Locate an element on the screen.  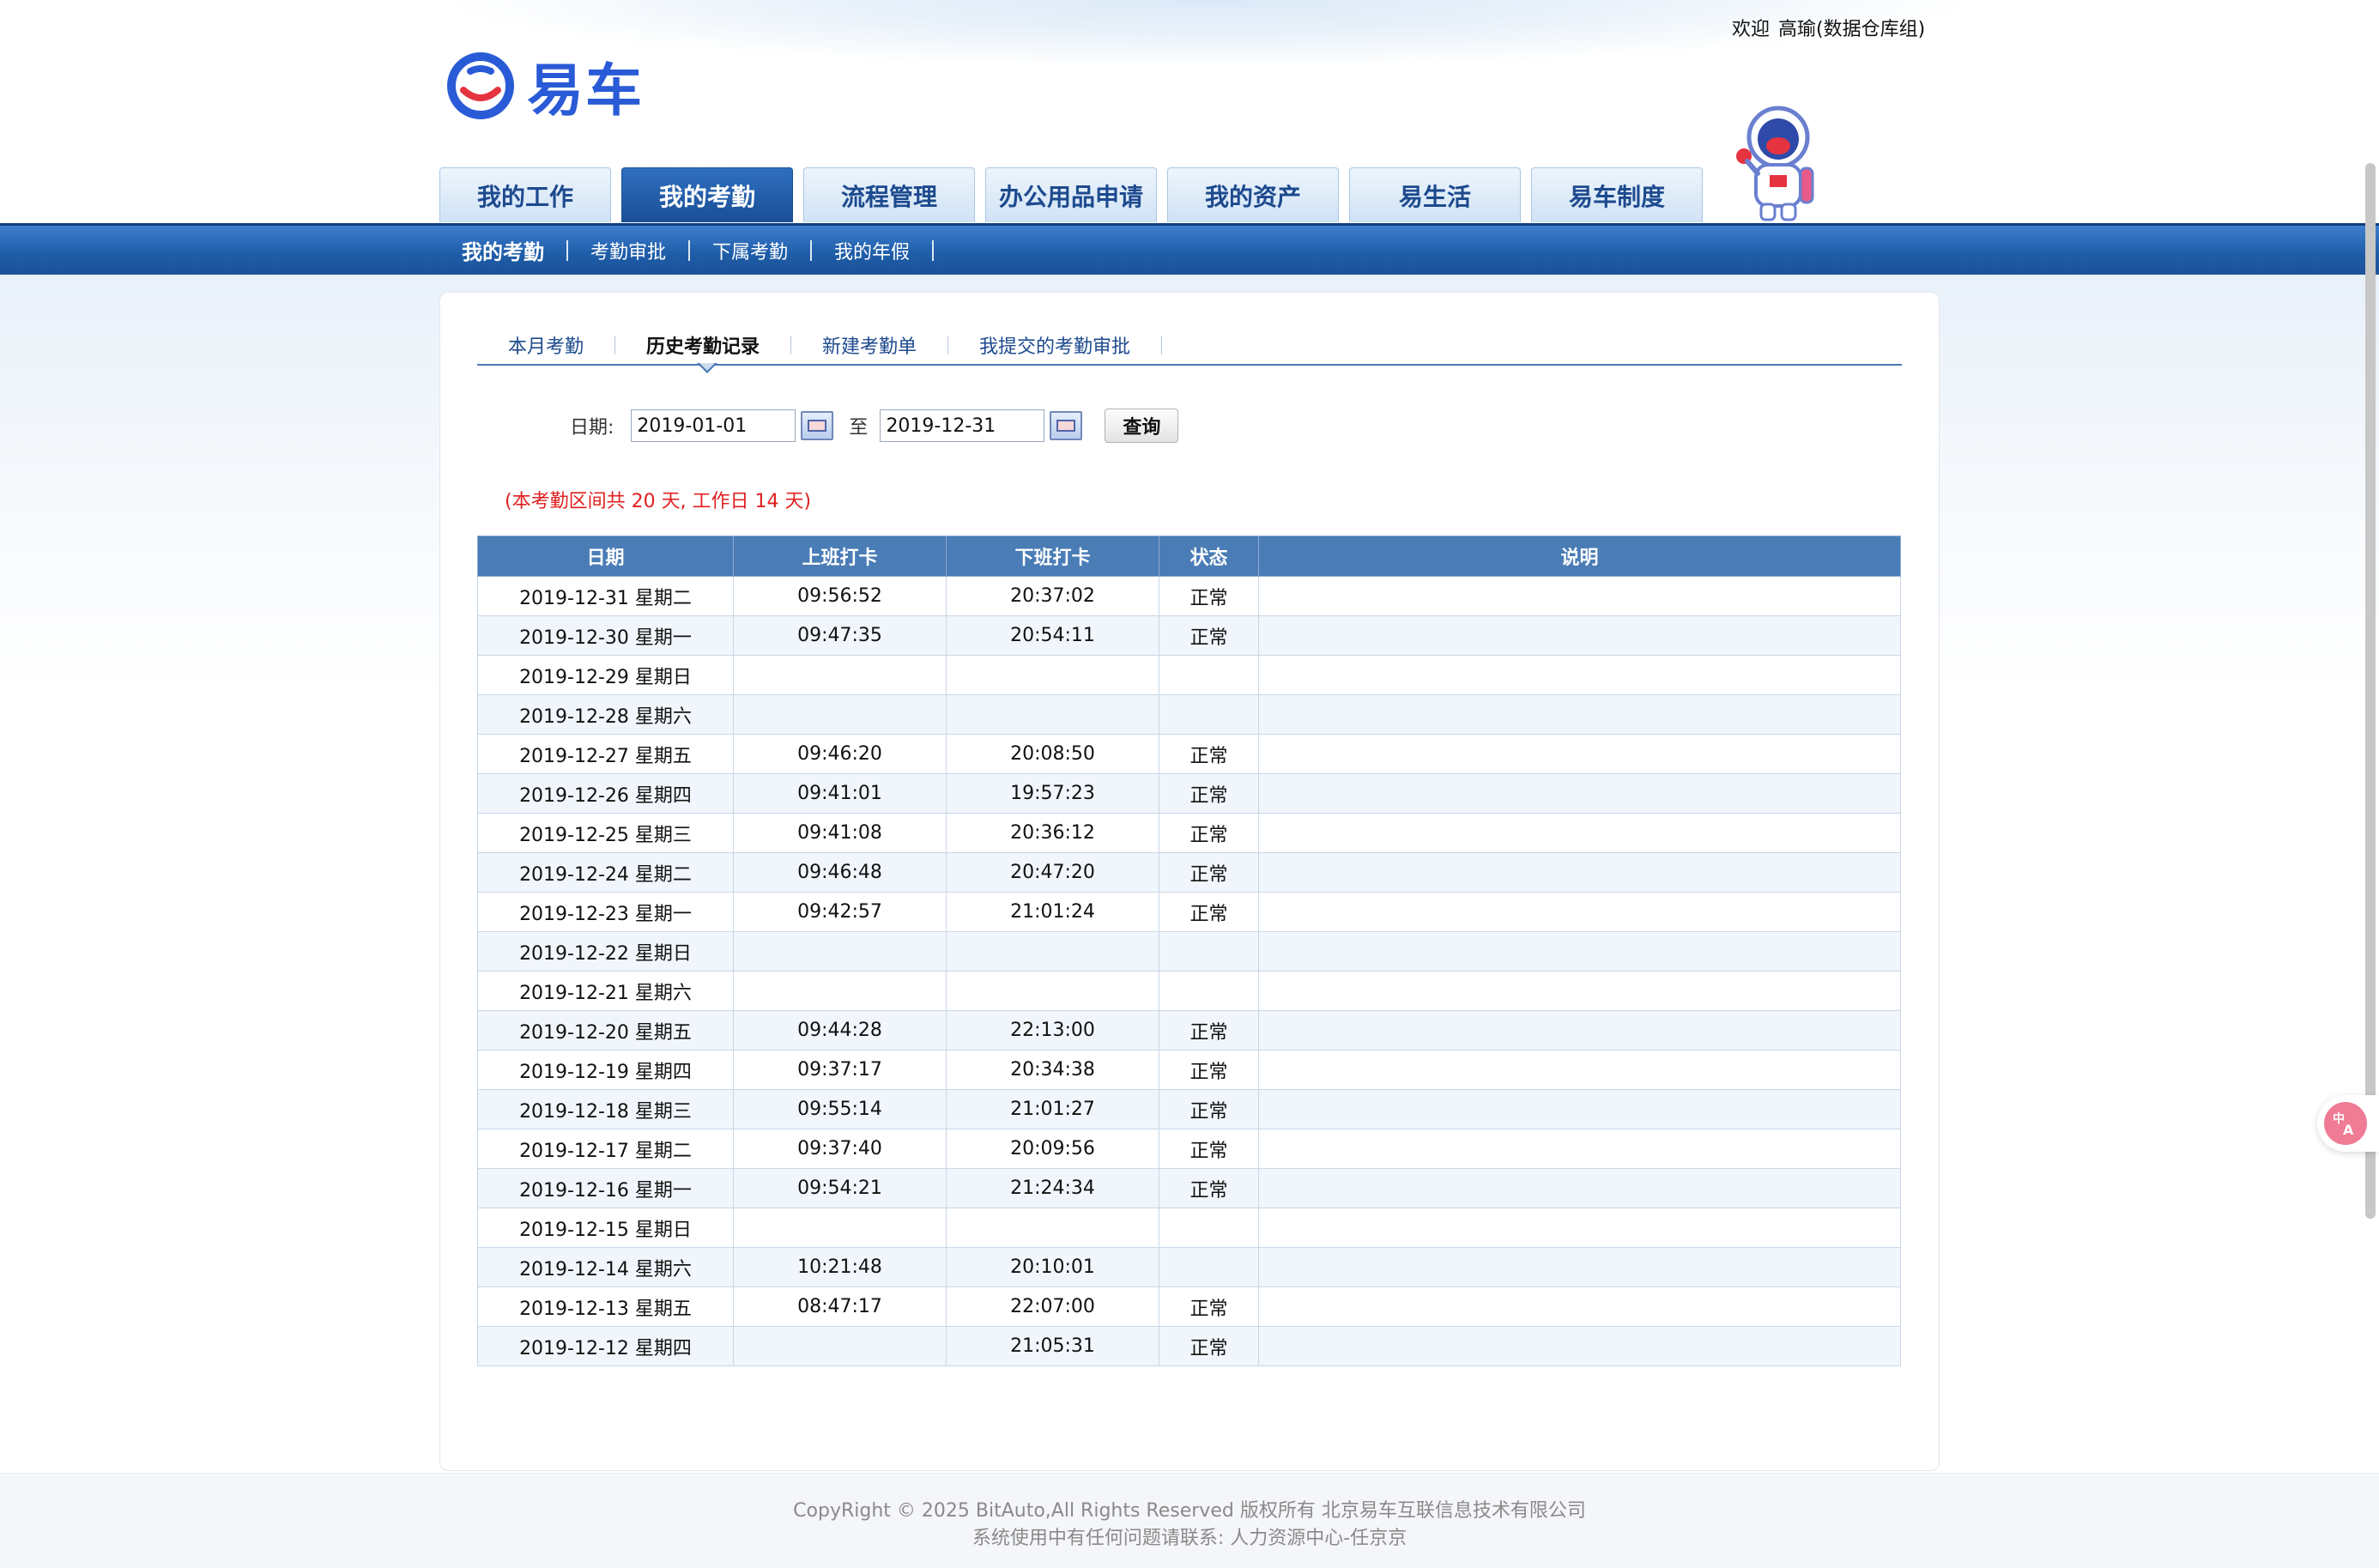
table-row: 2019-12-18 星期三 09:55:14 21:01:27 正常 is located at coordinates (1189, 1109).